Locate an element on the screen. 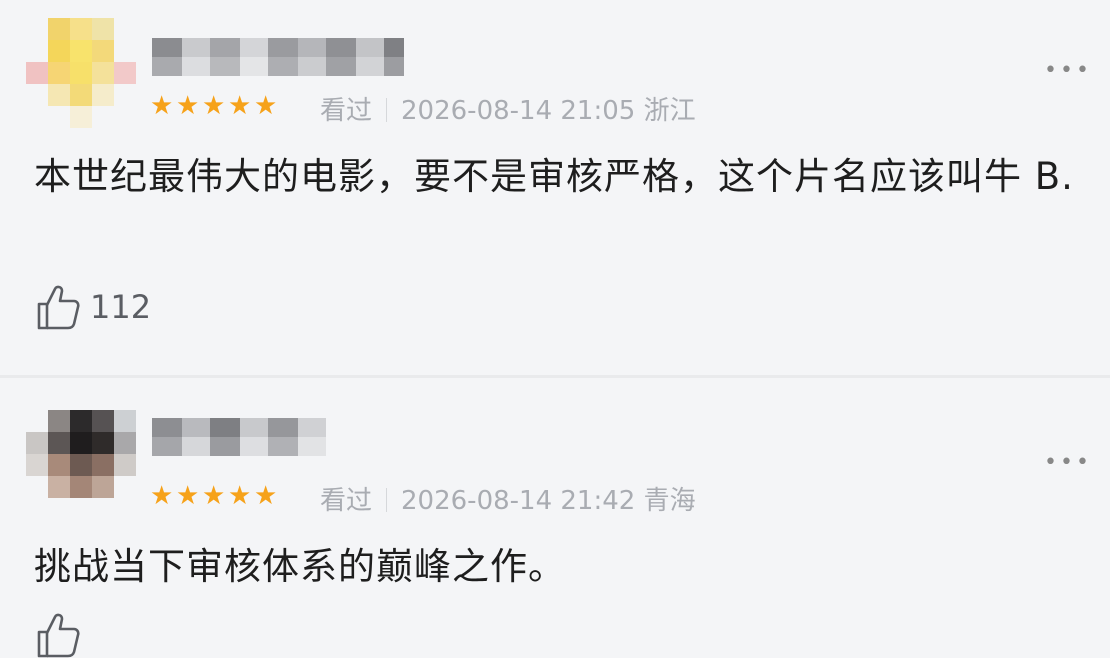 This screenshot has width=1110, height=658. comment-meta: 看过 2026-08-14 21:05 浙江 is located at coordinates (508, 108).